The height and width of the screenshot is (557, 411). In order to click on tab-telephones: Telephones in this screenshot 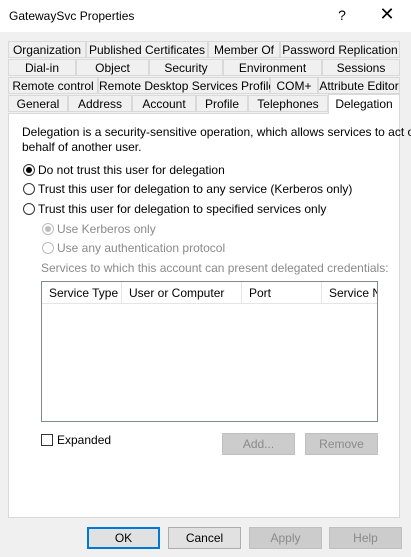, I will do `click(288, 103)`.